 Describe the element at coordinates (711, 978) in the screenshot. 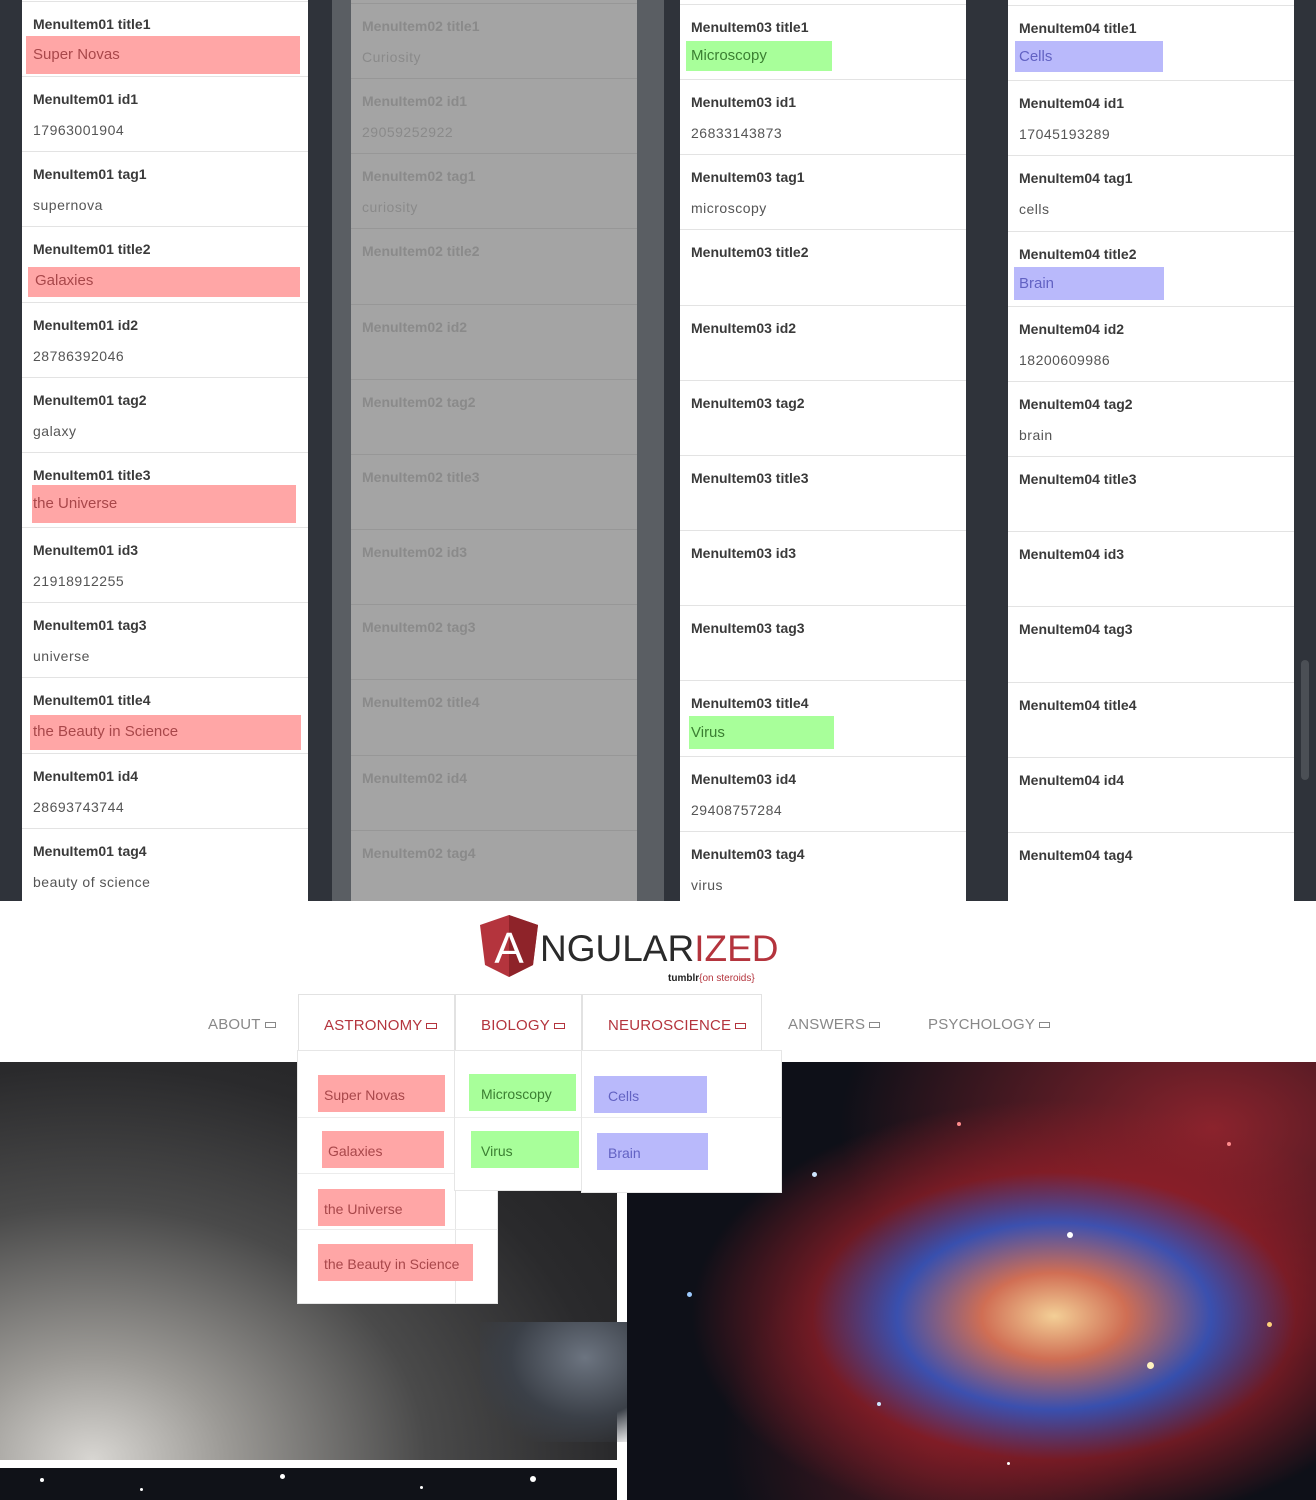

I see `logo-tagline: tumblr{on steroids}` at that location.